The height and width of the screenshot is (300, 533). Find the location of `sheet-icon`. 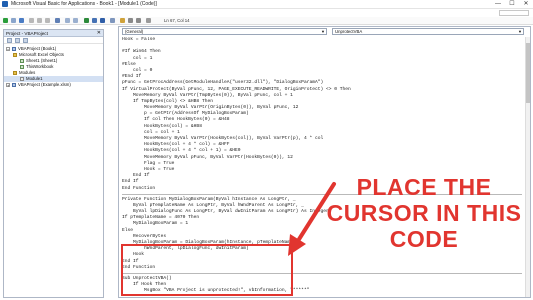

sheet-icon is located at coordinates (22, 61).